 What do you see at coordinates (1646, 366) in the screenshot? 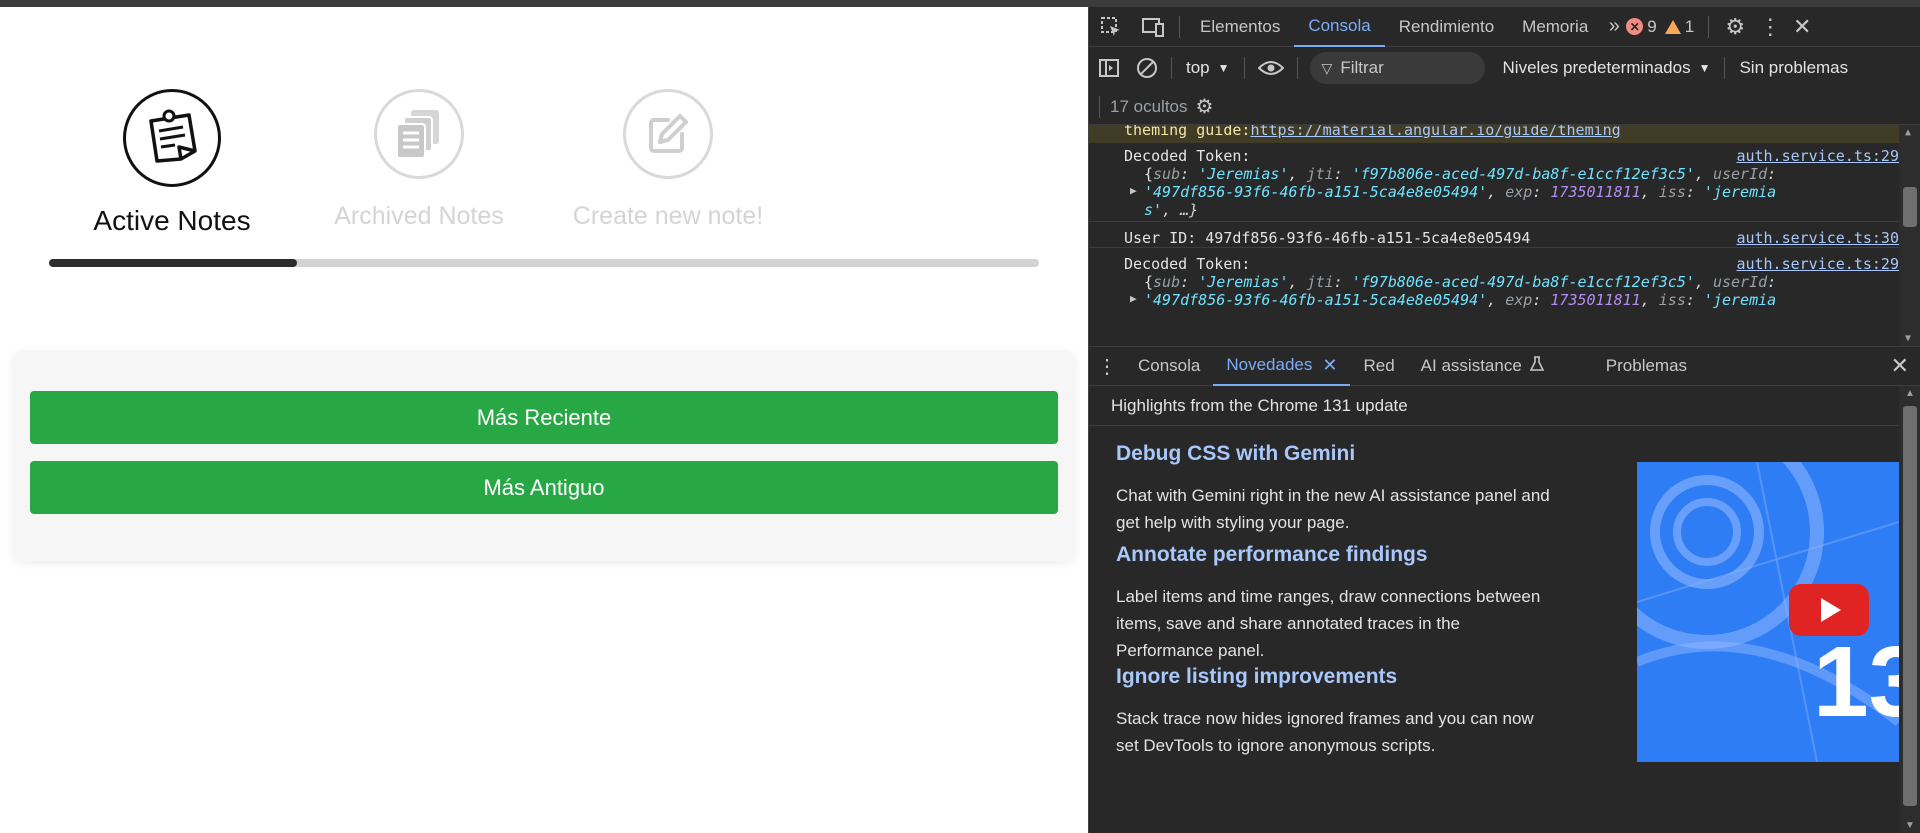
I see `drawer-tab-issues: Problemas` at bounding box center [1646, 366].